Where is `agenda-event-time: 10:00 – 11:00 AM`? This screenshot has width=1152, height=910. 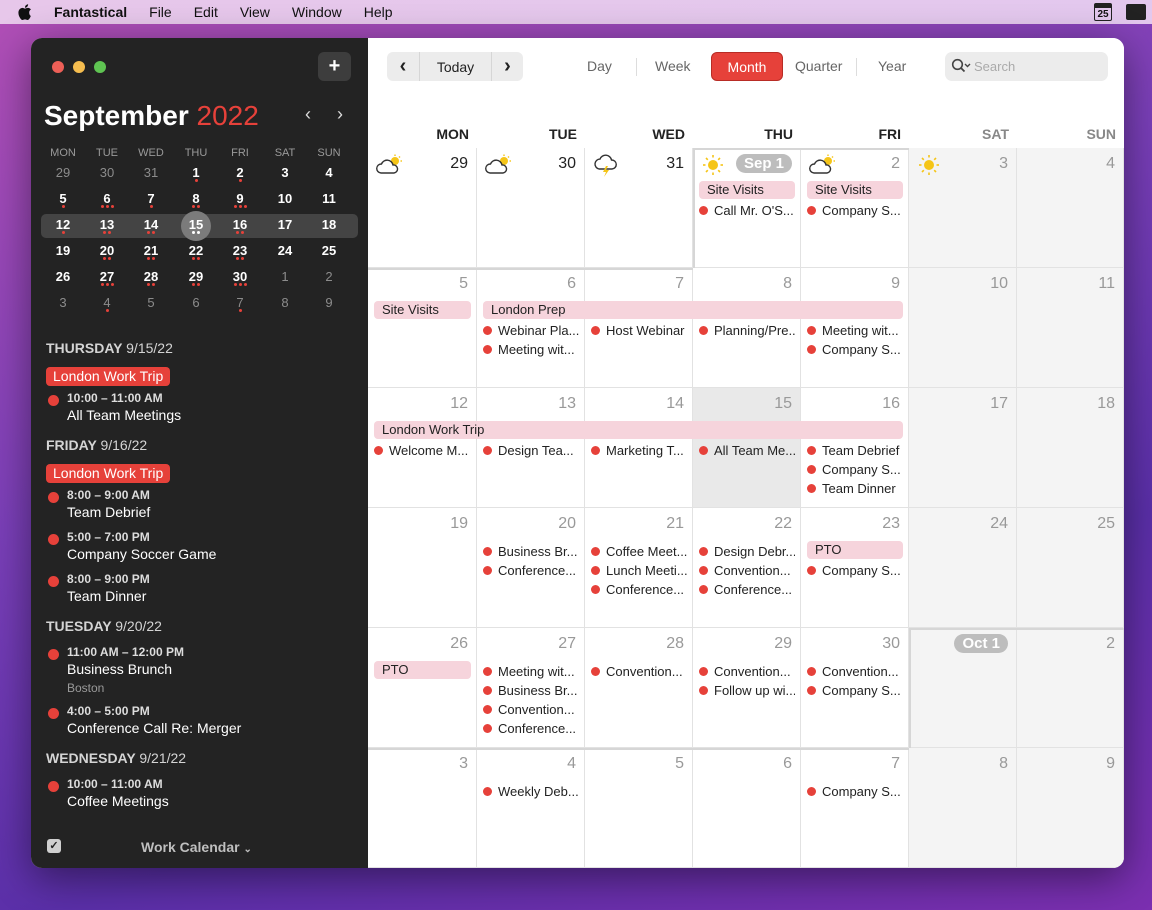 agenda-event-time: 10:00 – 11:00 AM is located at coordinates (115, 784).